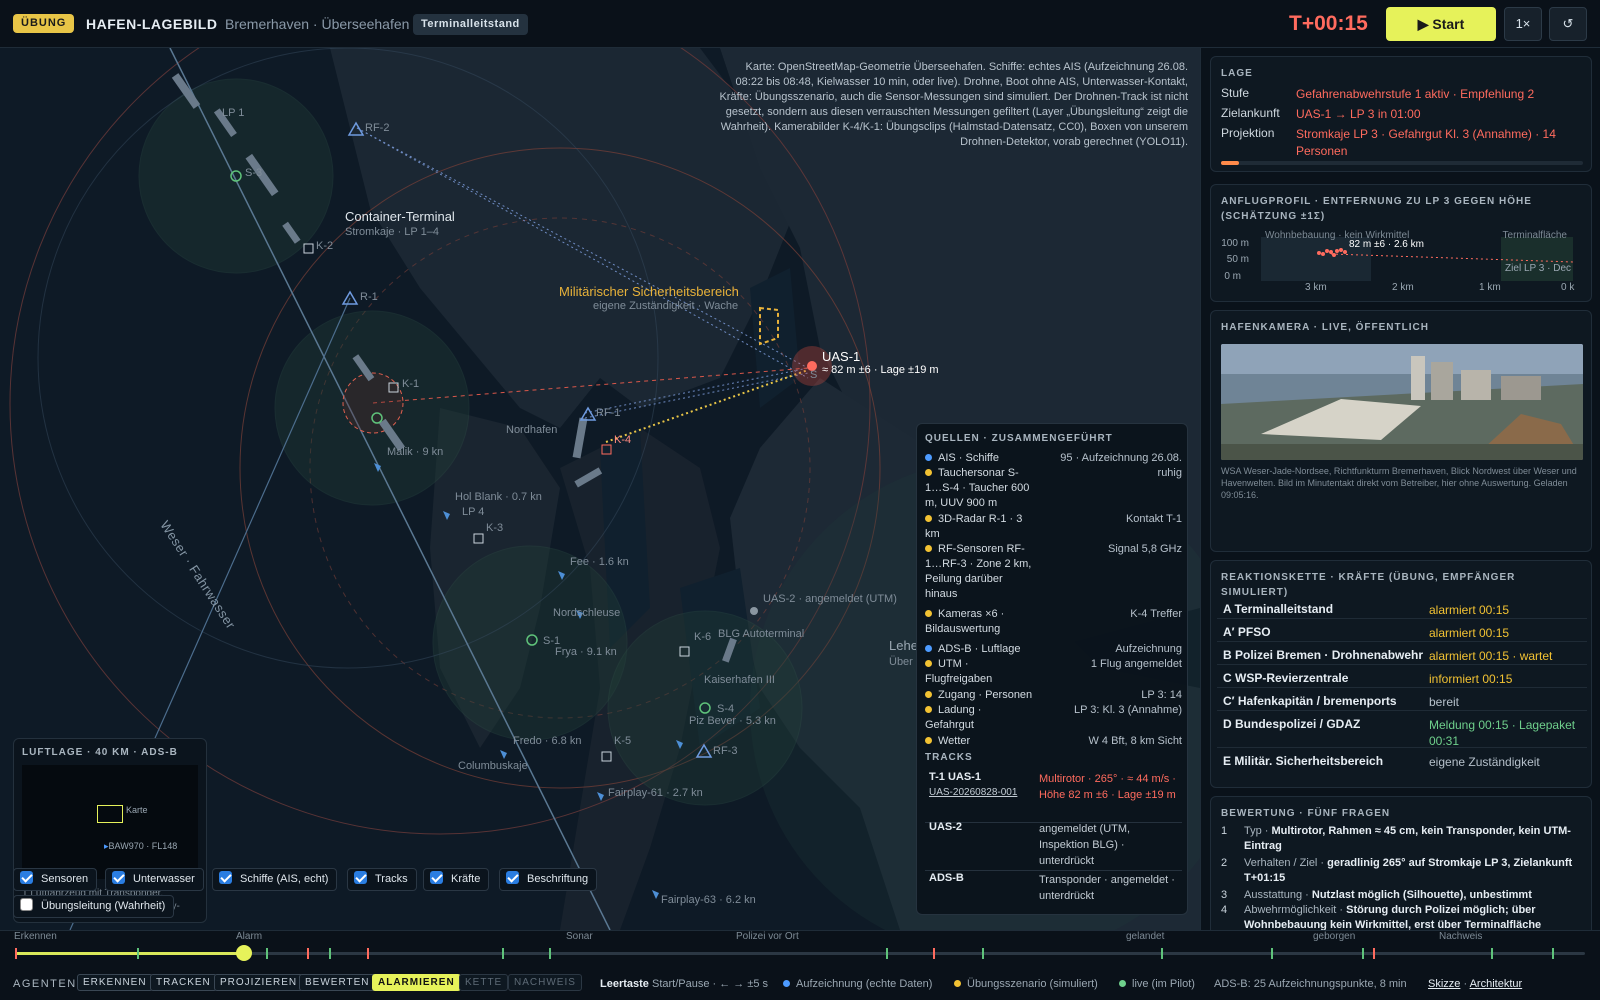  Describe the element at coordinates (800, 953) in the screenshot. I see `timeline-track` at that location.